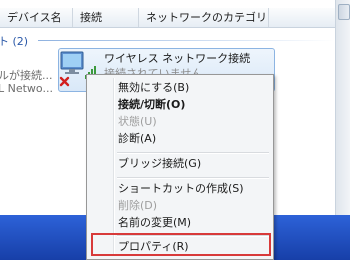 Image resolution: width=350 pixels, height=260 pixels. I want to click on group-header-label: ト (2), so click(14, 41).